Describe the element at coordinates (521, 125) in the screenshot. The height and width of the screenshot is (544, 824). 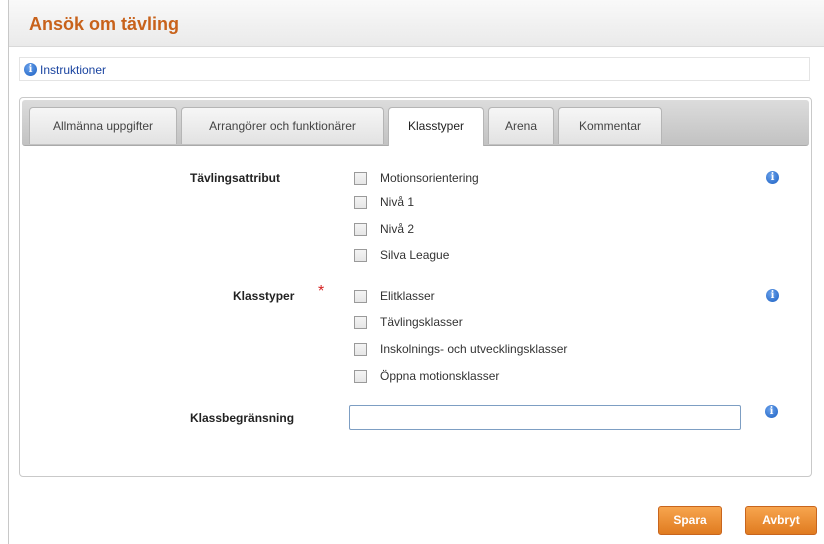
I see `tab-arena: Arena` at that location.